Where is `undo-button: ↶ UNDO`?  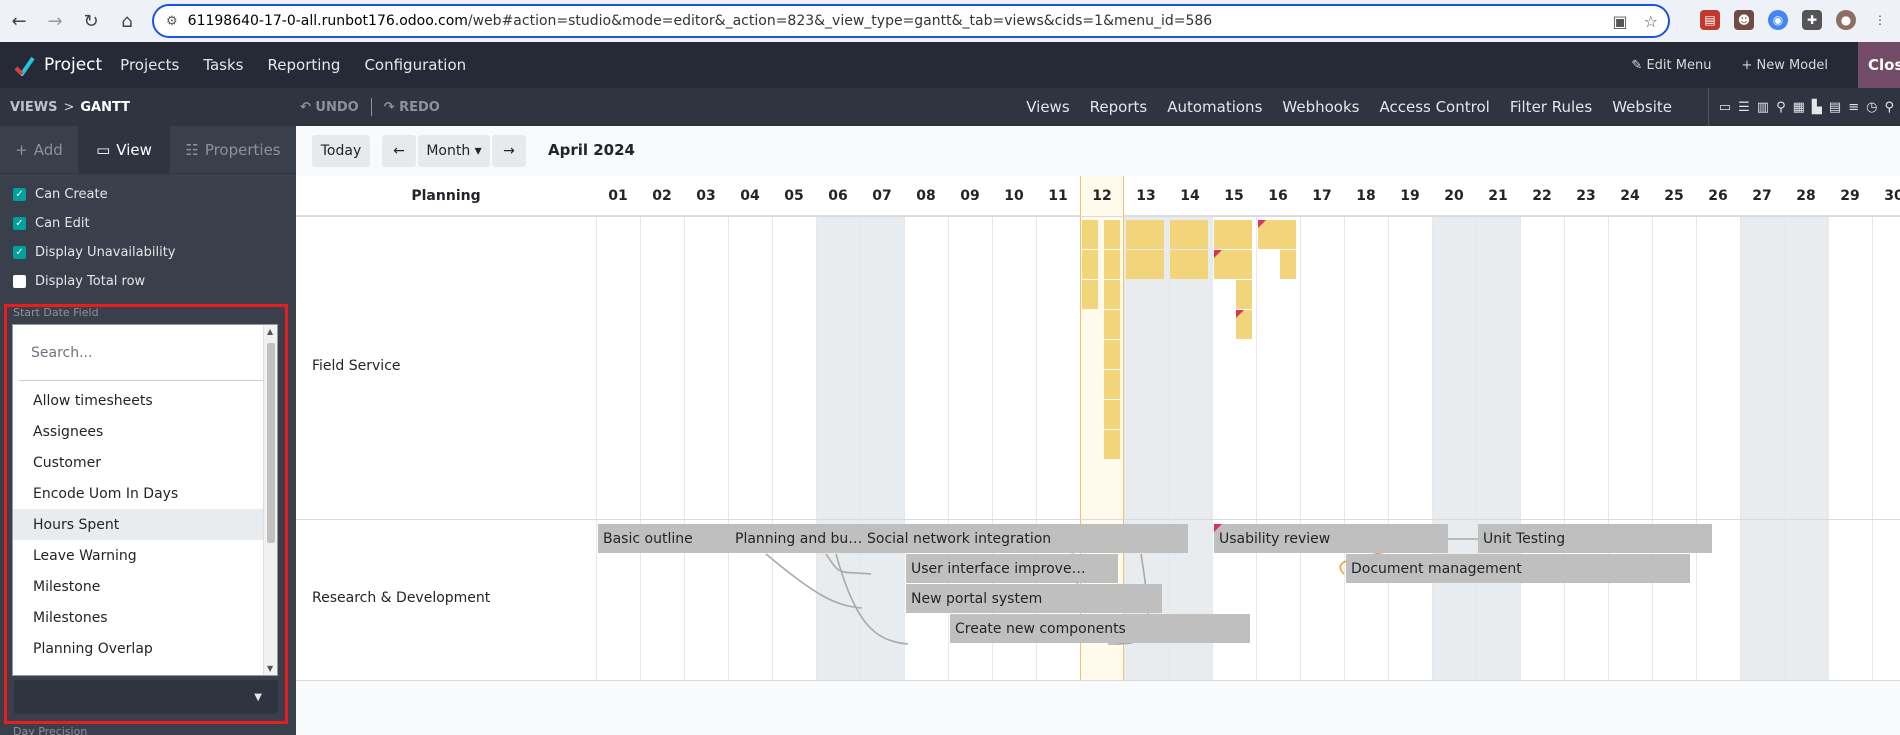 undo-button: ↶ UNDO is located at coordinates (329, 107).